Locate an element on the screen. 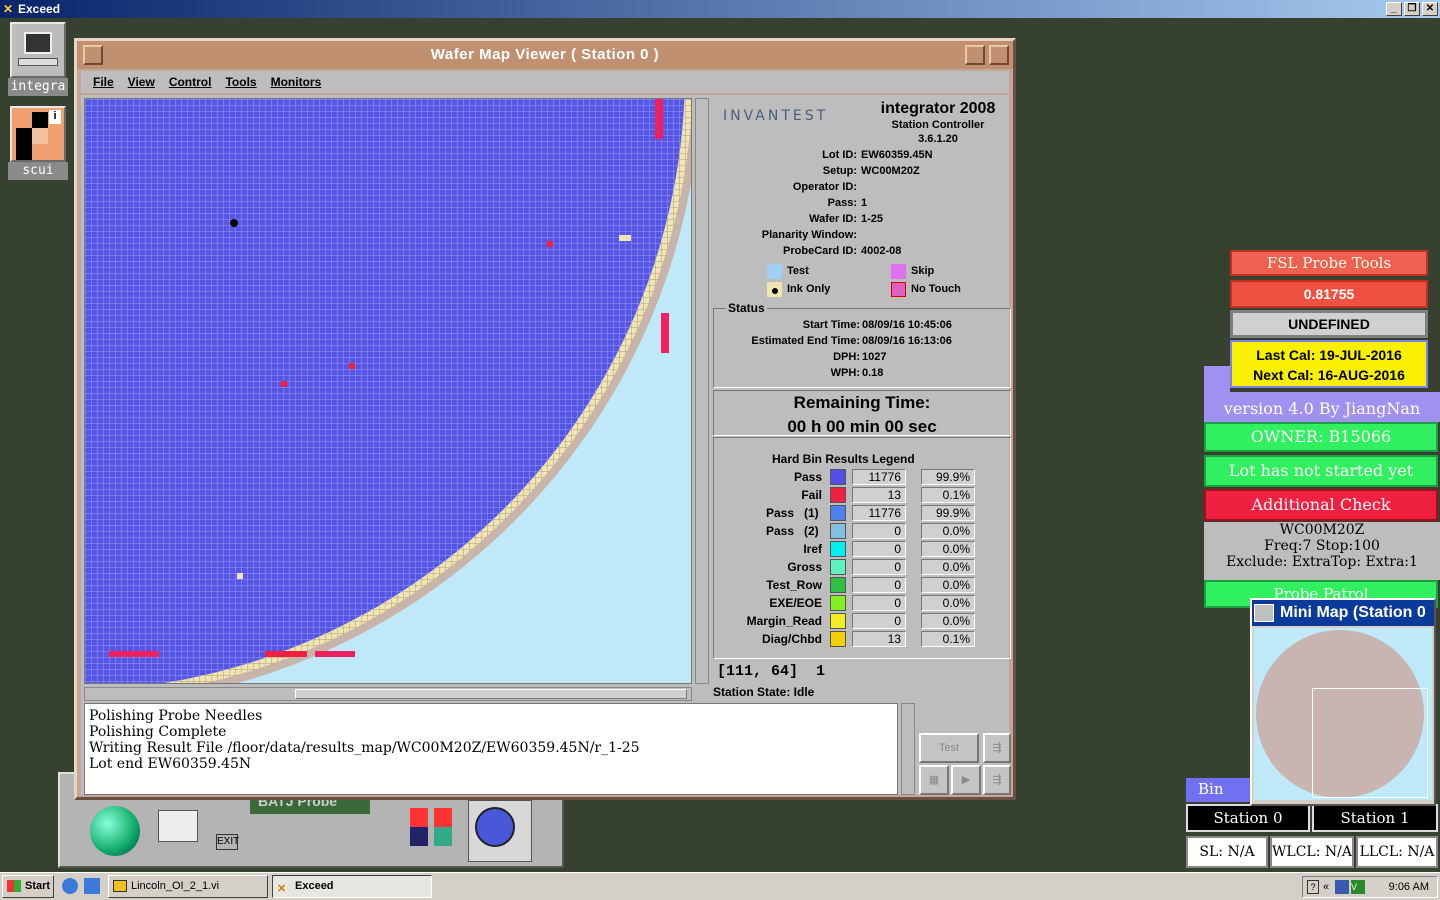 This screenshot has height=900, width=1440. vnc-icon: V is located at coordinates (1358, 887).